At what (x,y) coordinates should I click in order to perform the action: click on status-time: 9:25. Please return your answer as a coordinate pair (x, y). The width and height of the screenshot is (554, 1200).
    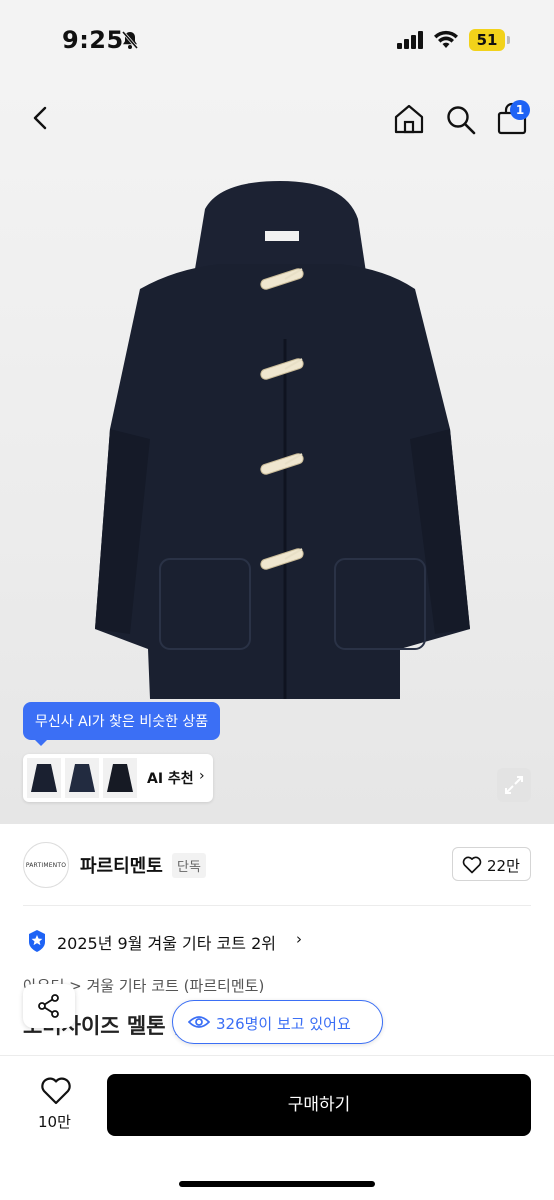
    Looking at the image, I should click on (93, 40).